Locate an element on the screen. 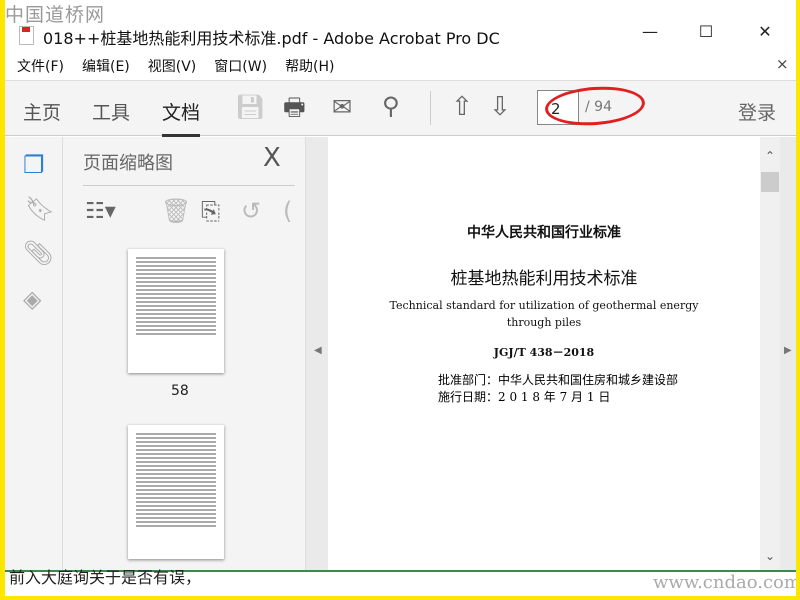  menu-file: 文件(F) is located at coordinates (40, 66).